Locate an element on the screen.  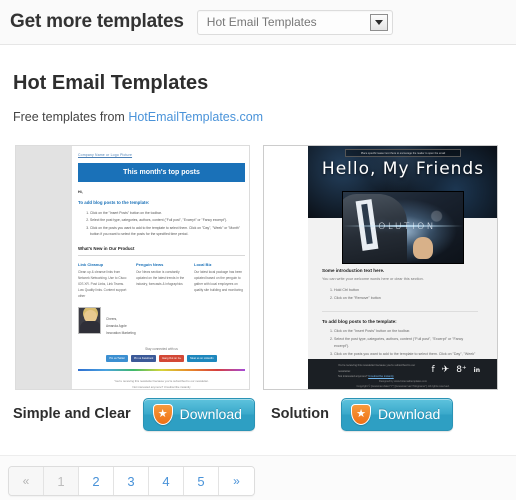
twitter-icon: ✈ is located at coordinates (445, 370).